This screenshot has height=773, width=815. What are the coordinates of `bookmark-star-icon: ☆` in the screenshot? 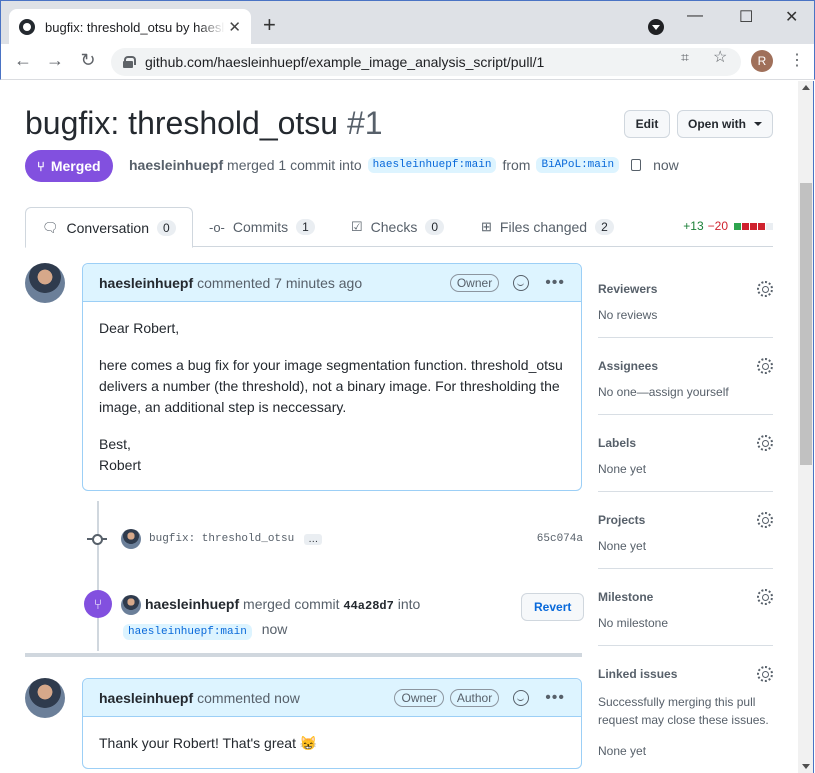 It's located at (720, 57).